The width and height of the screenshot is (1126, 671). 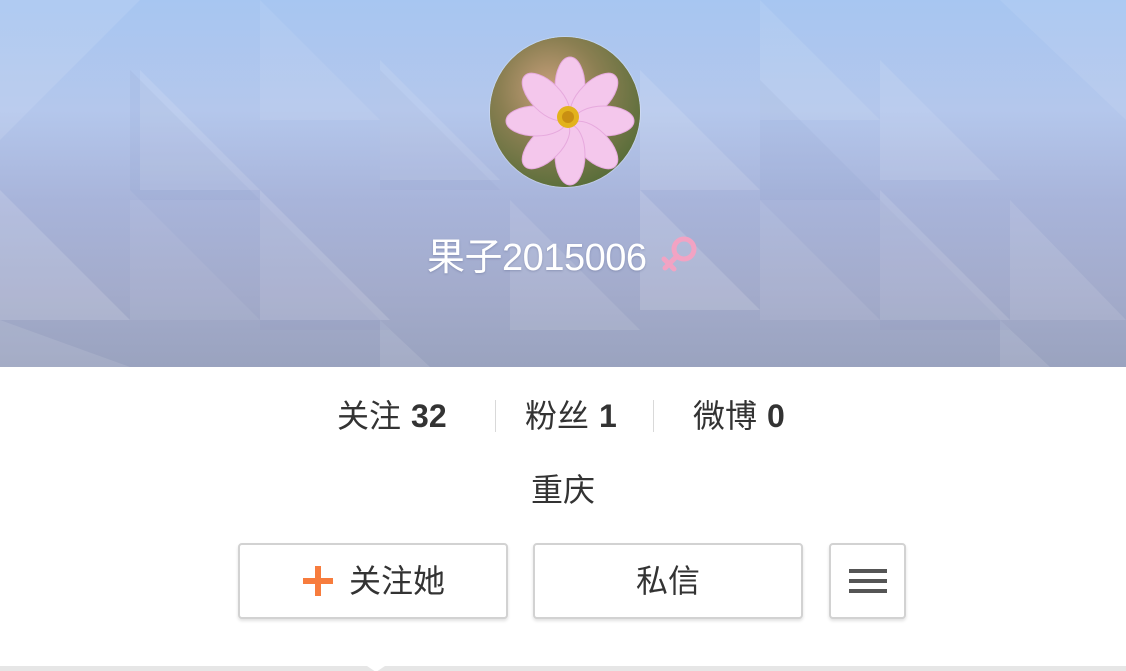 I want to click on follow-button: 关注她, so click(x=373, y=581).